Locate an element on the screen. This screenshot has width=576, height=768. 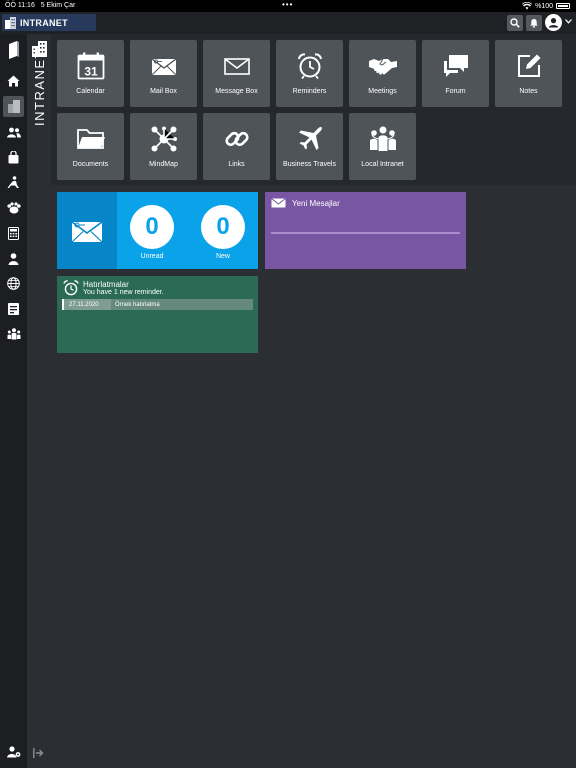
mail-widget-icon-panel is located at coordinates (87, 230).